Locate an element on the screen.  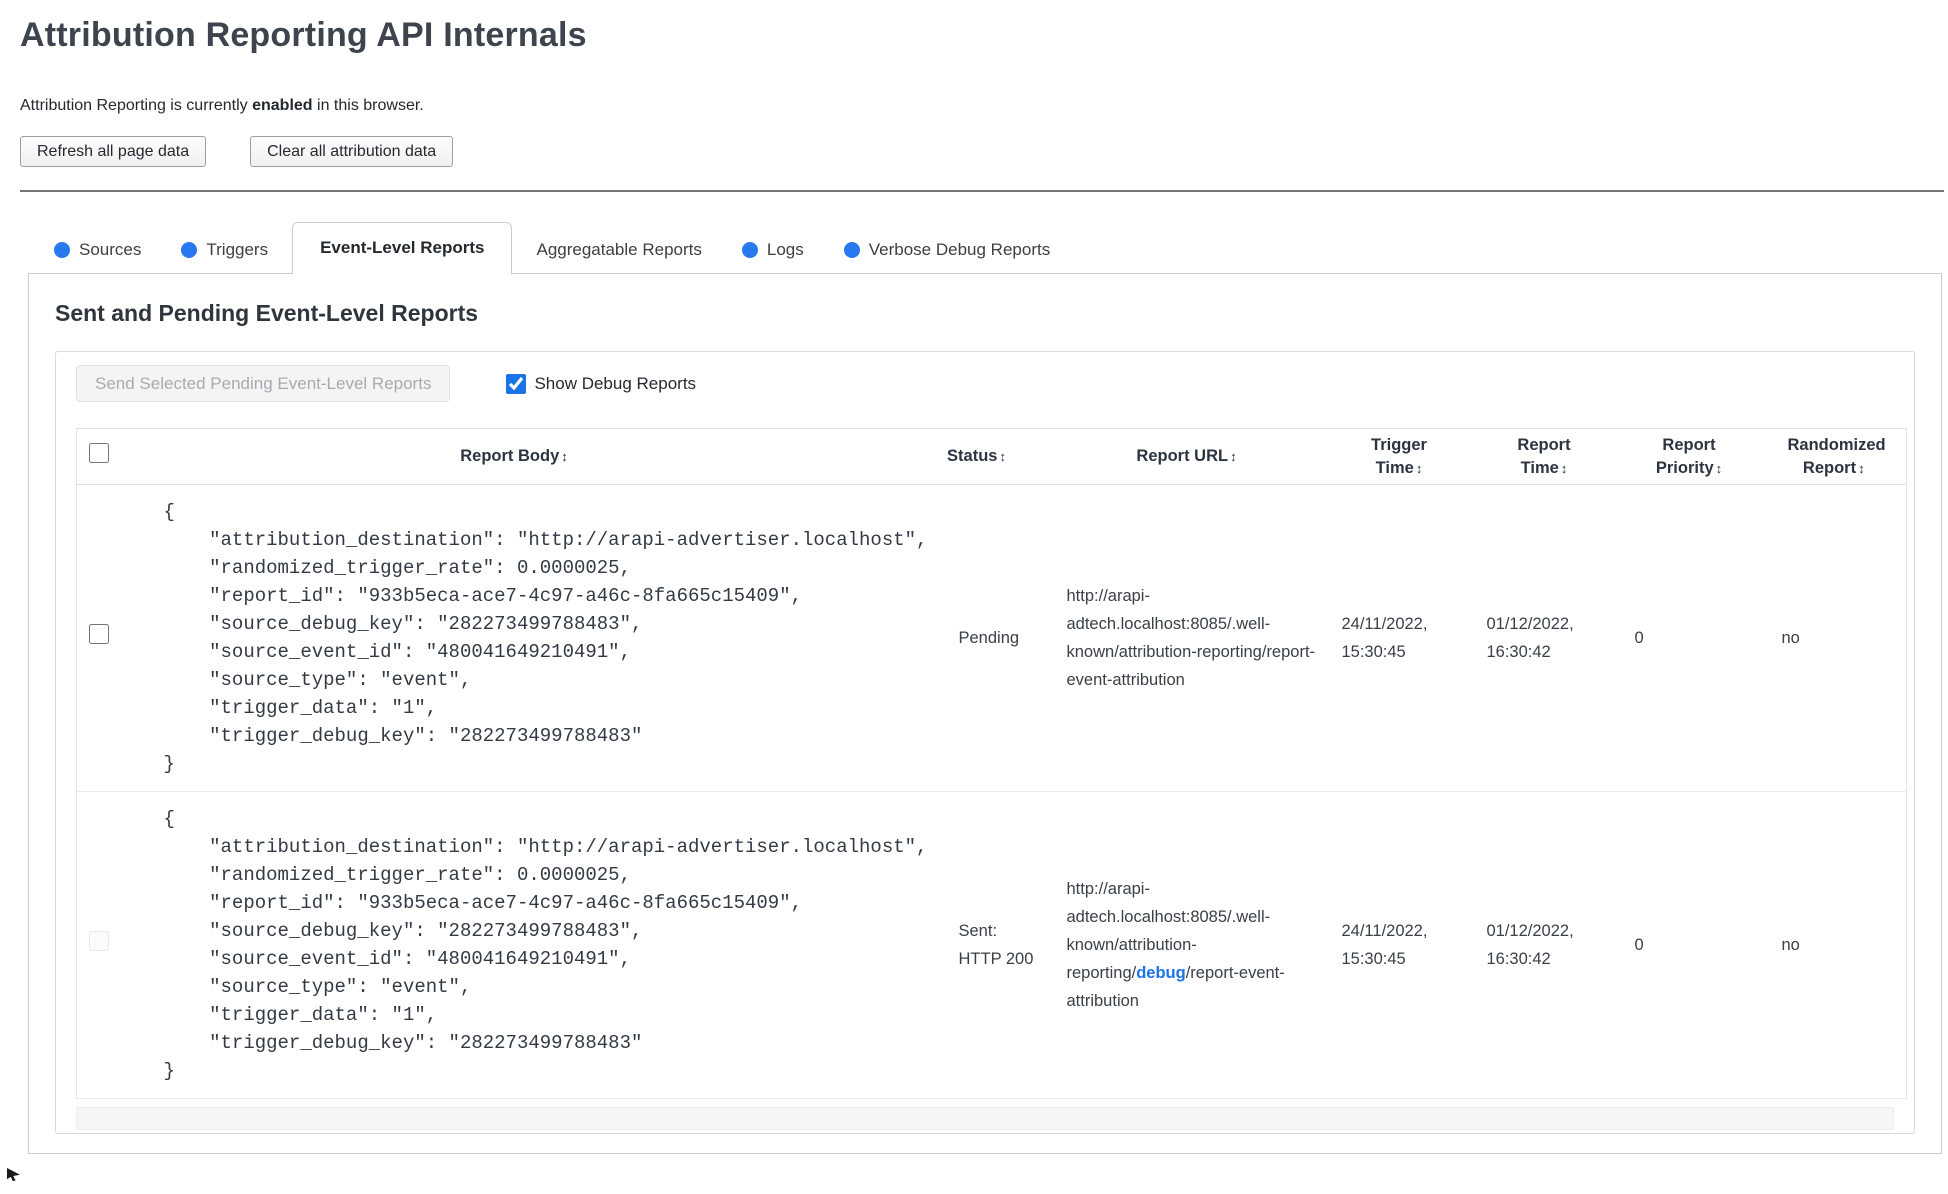
page-title: Attribution Reporting API Internals is located at coordinates (303, 35).